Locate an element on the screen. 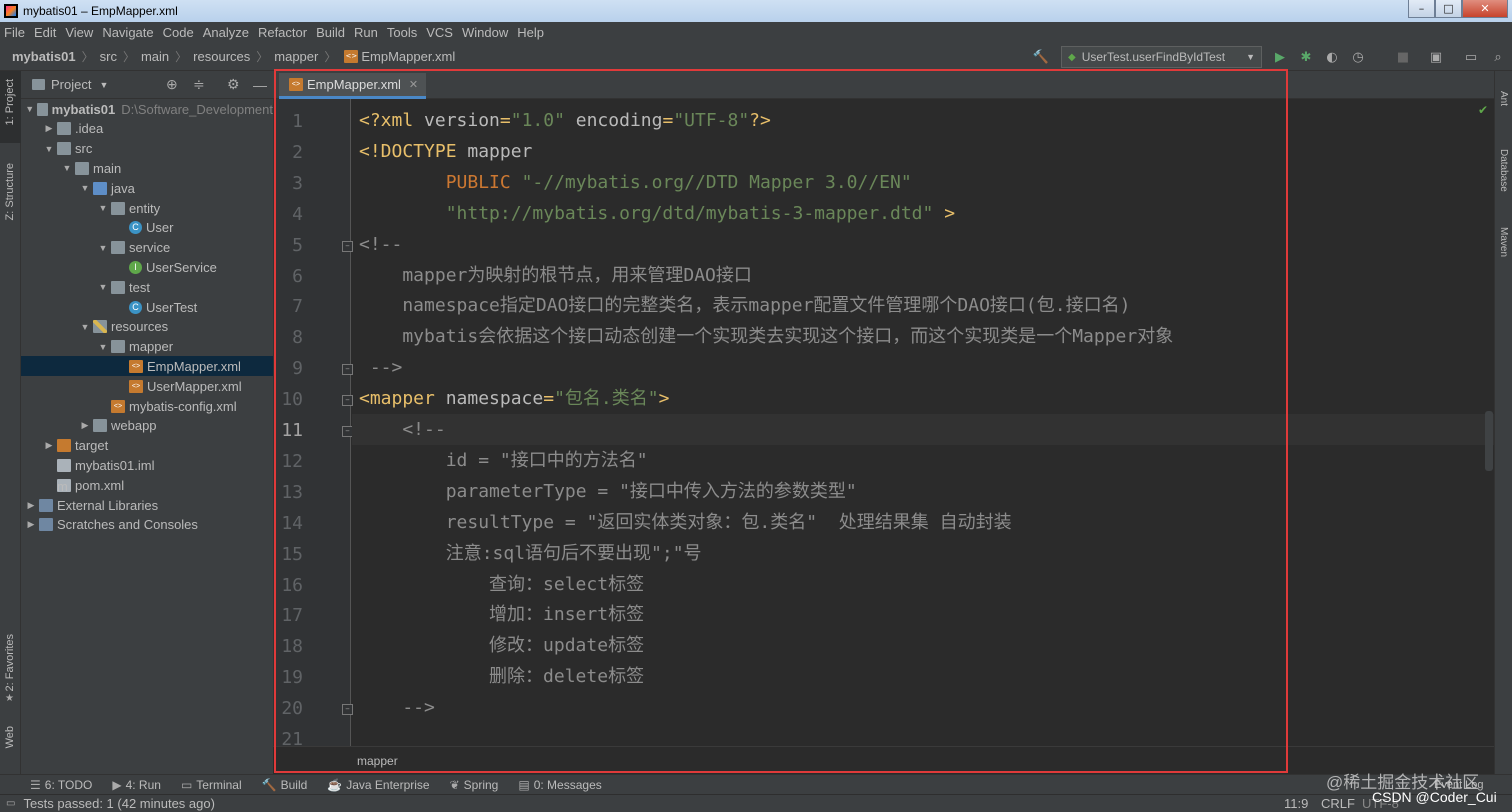 The image size is (1512, 812). junit-icon: ◆ is located at coordinates (1072, 57).